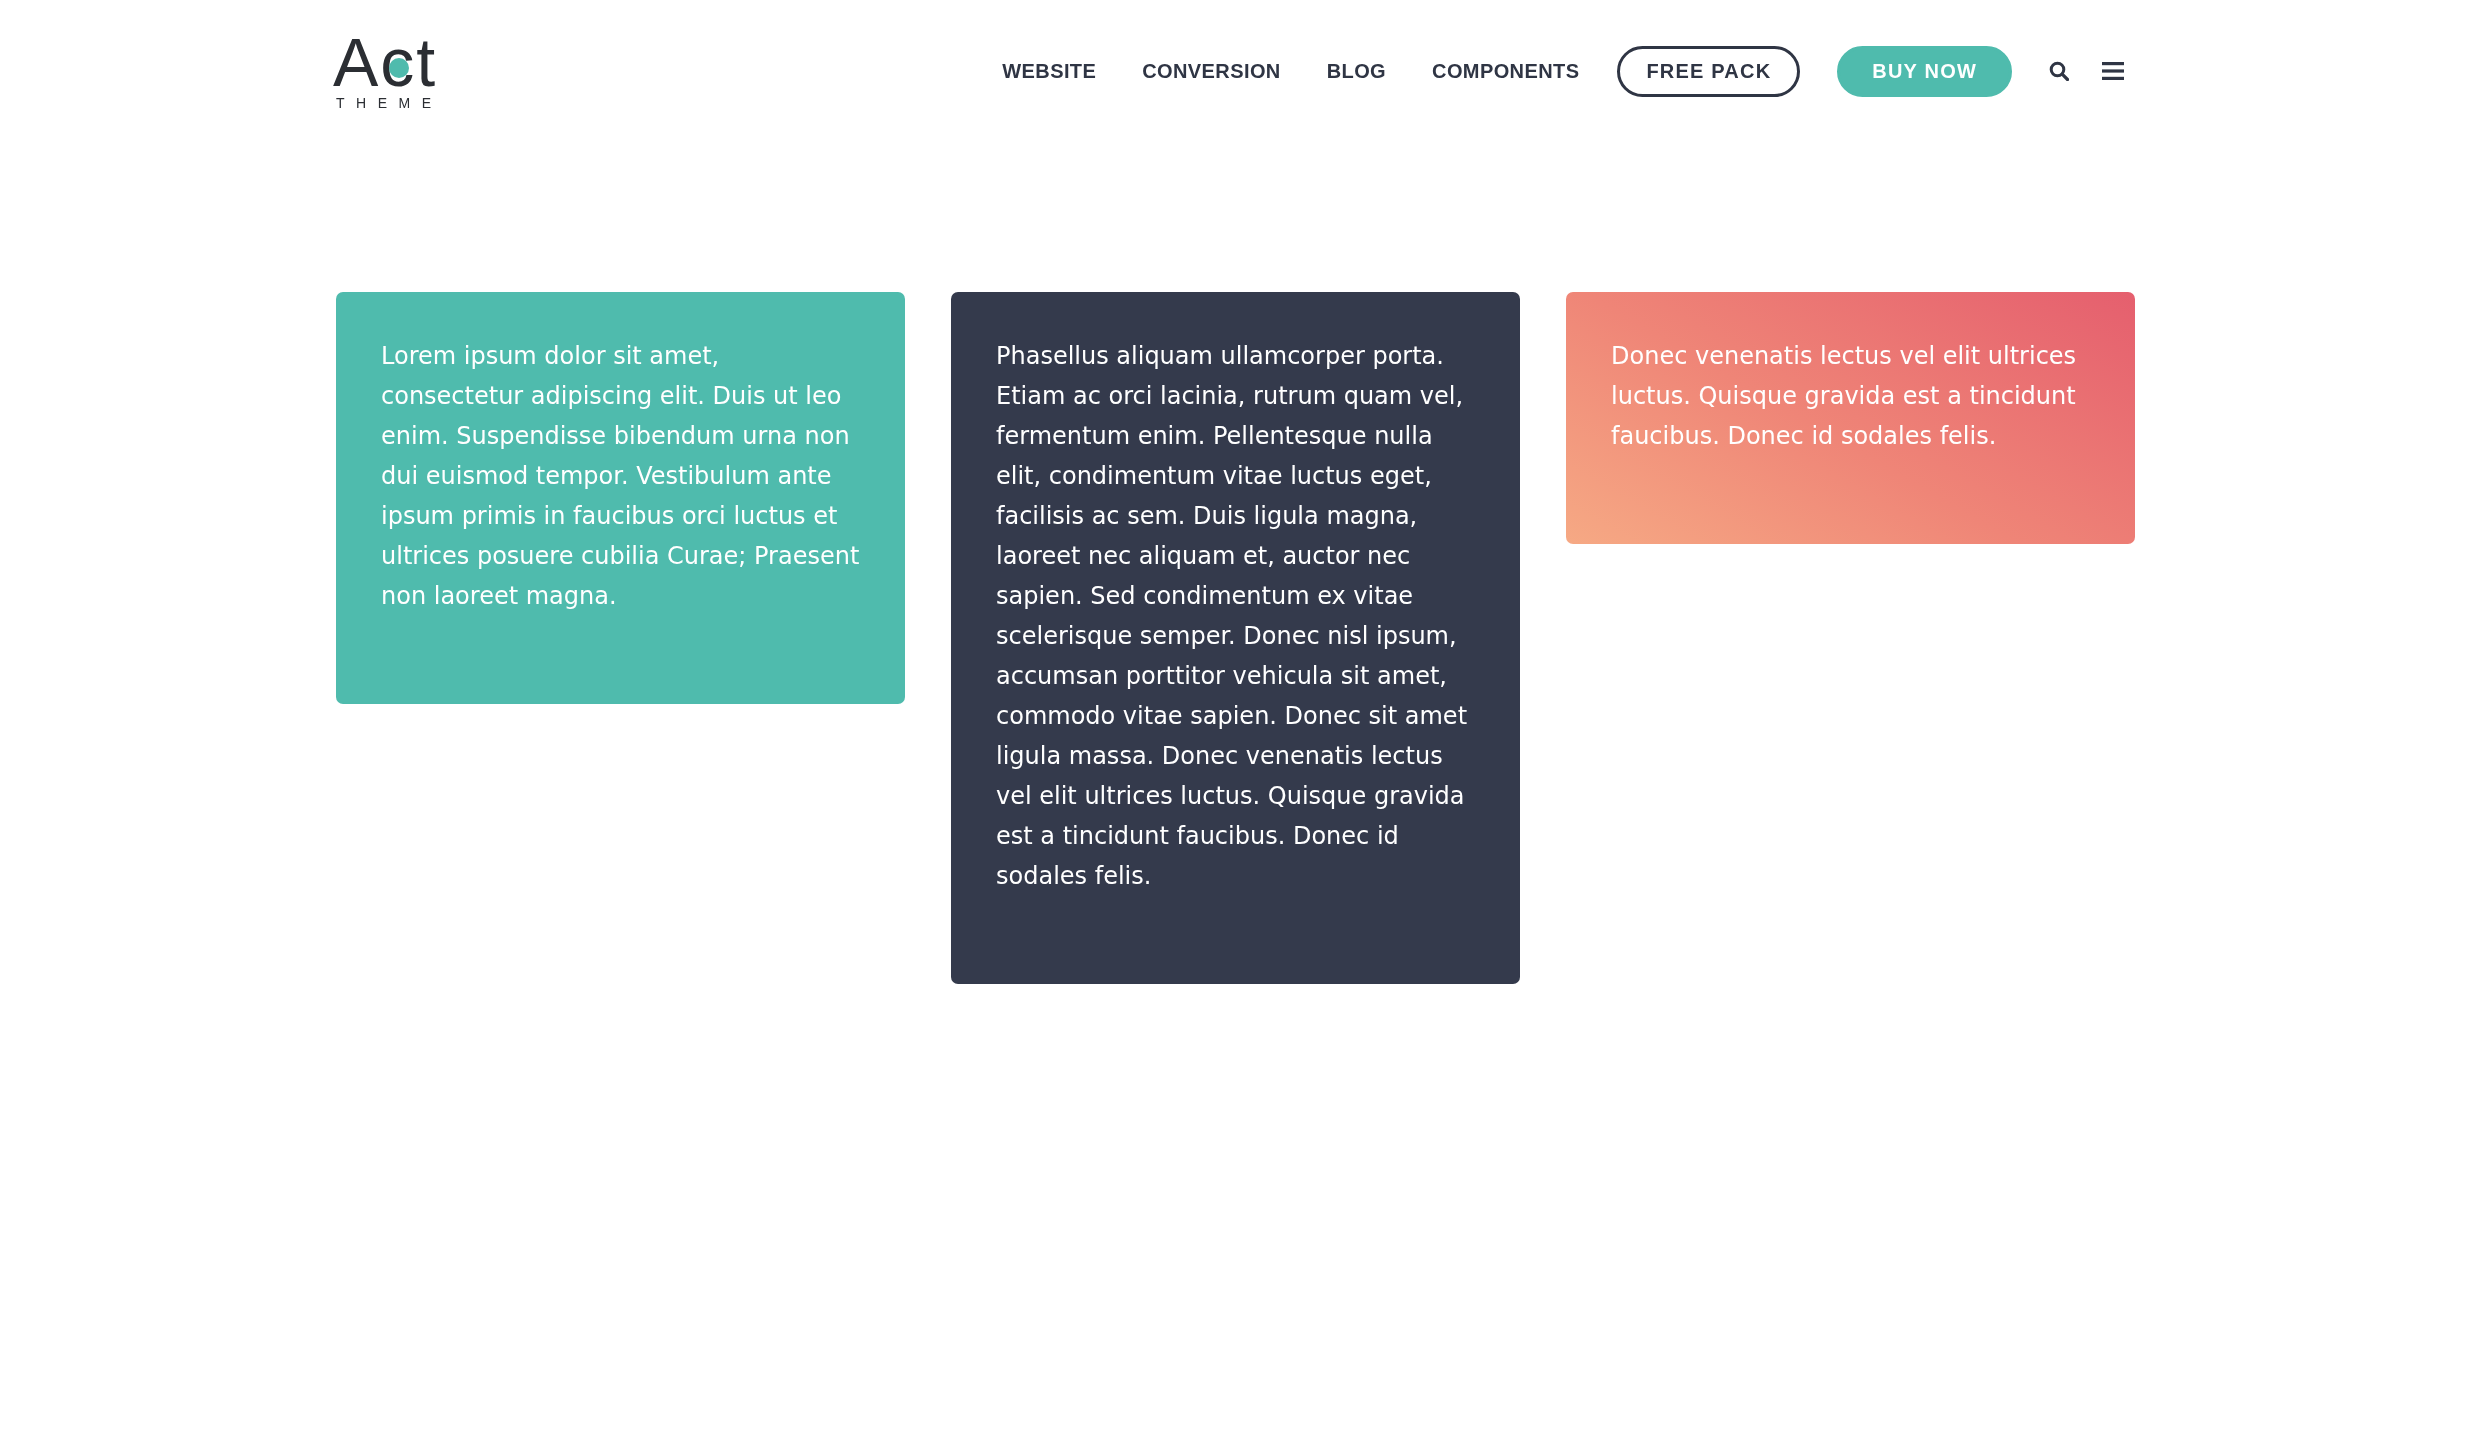 This screenshot has height=1441, width=2472. Describe the element at coordinates (2113, 71) in the screenshot. I see `menu-icon` at that location.